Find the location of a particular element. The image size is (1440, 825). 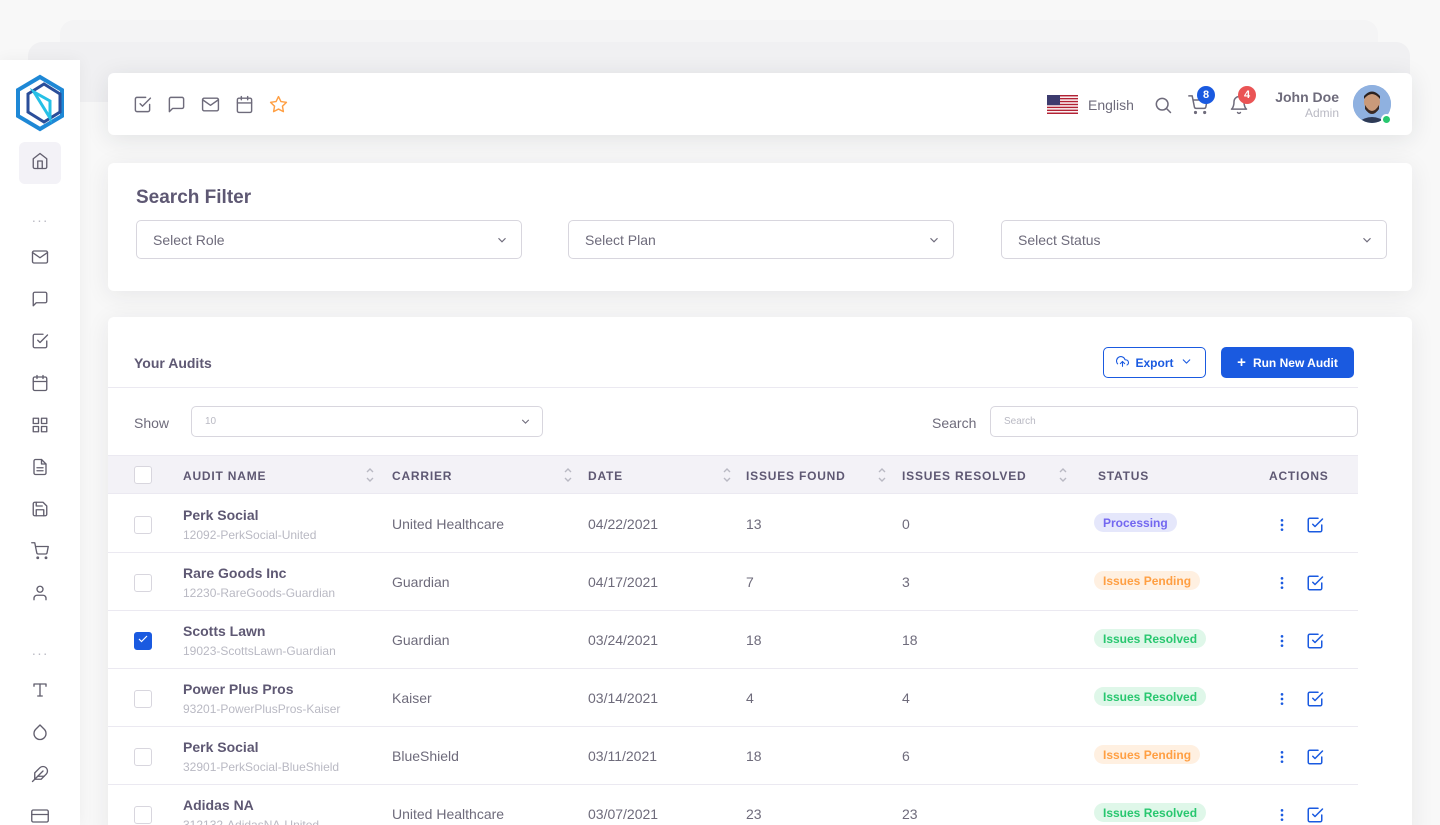

date-cell: 03/14/2021 is located at coordinates (623, 698).